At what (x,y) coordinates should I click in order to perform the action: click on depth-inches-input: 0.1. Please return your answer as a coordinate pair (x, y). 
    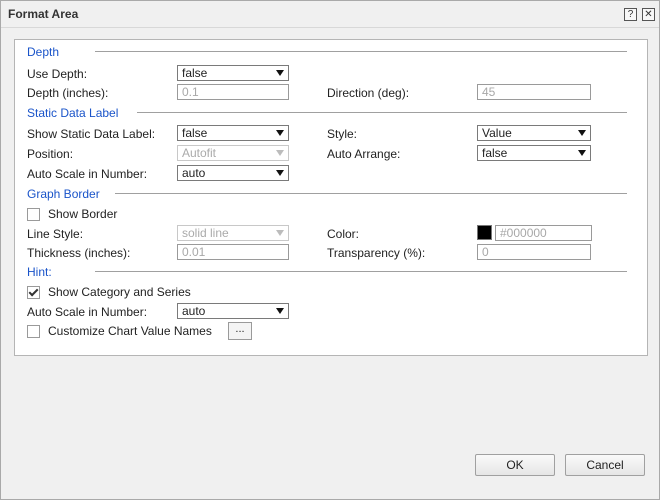
    Looking at the image, I should click on (233, 92).